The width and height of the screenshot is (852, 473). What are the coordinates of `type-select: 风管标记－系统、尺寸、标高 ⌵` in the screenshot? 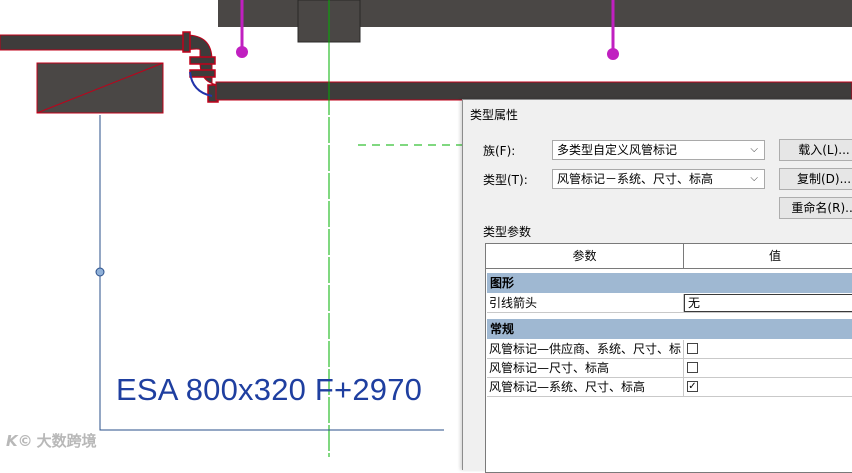 It's located at (658, 179).